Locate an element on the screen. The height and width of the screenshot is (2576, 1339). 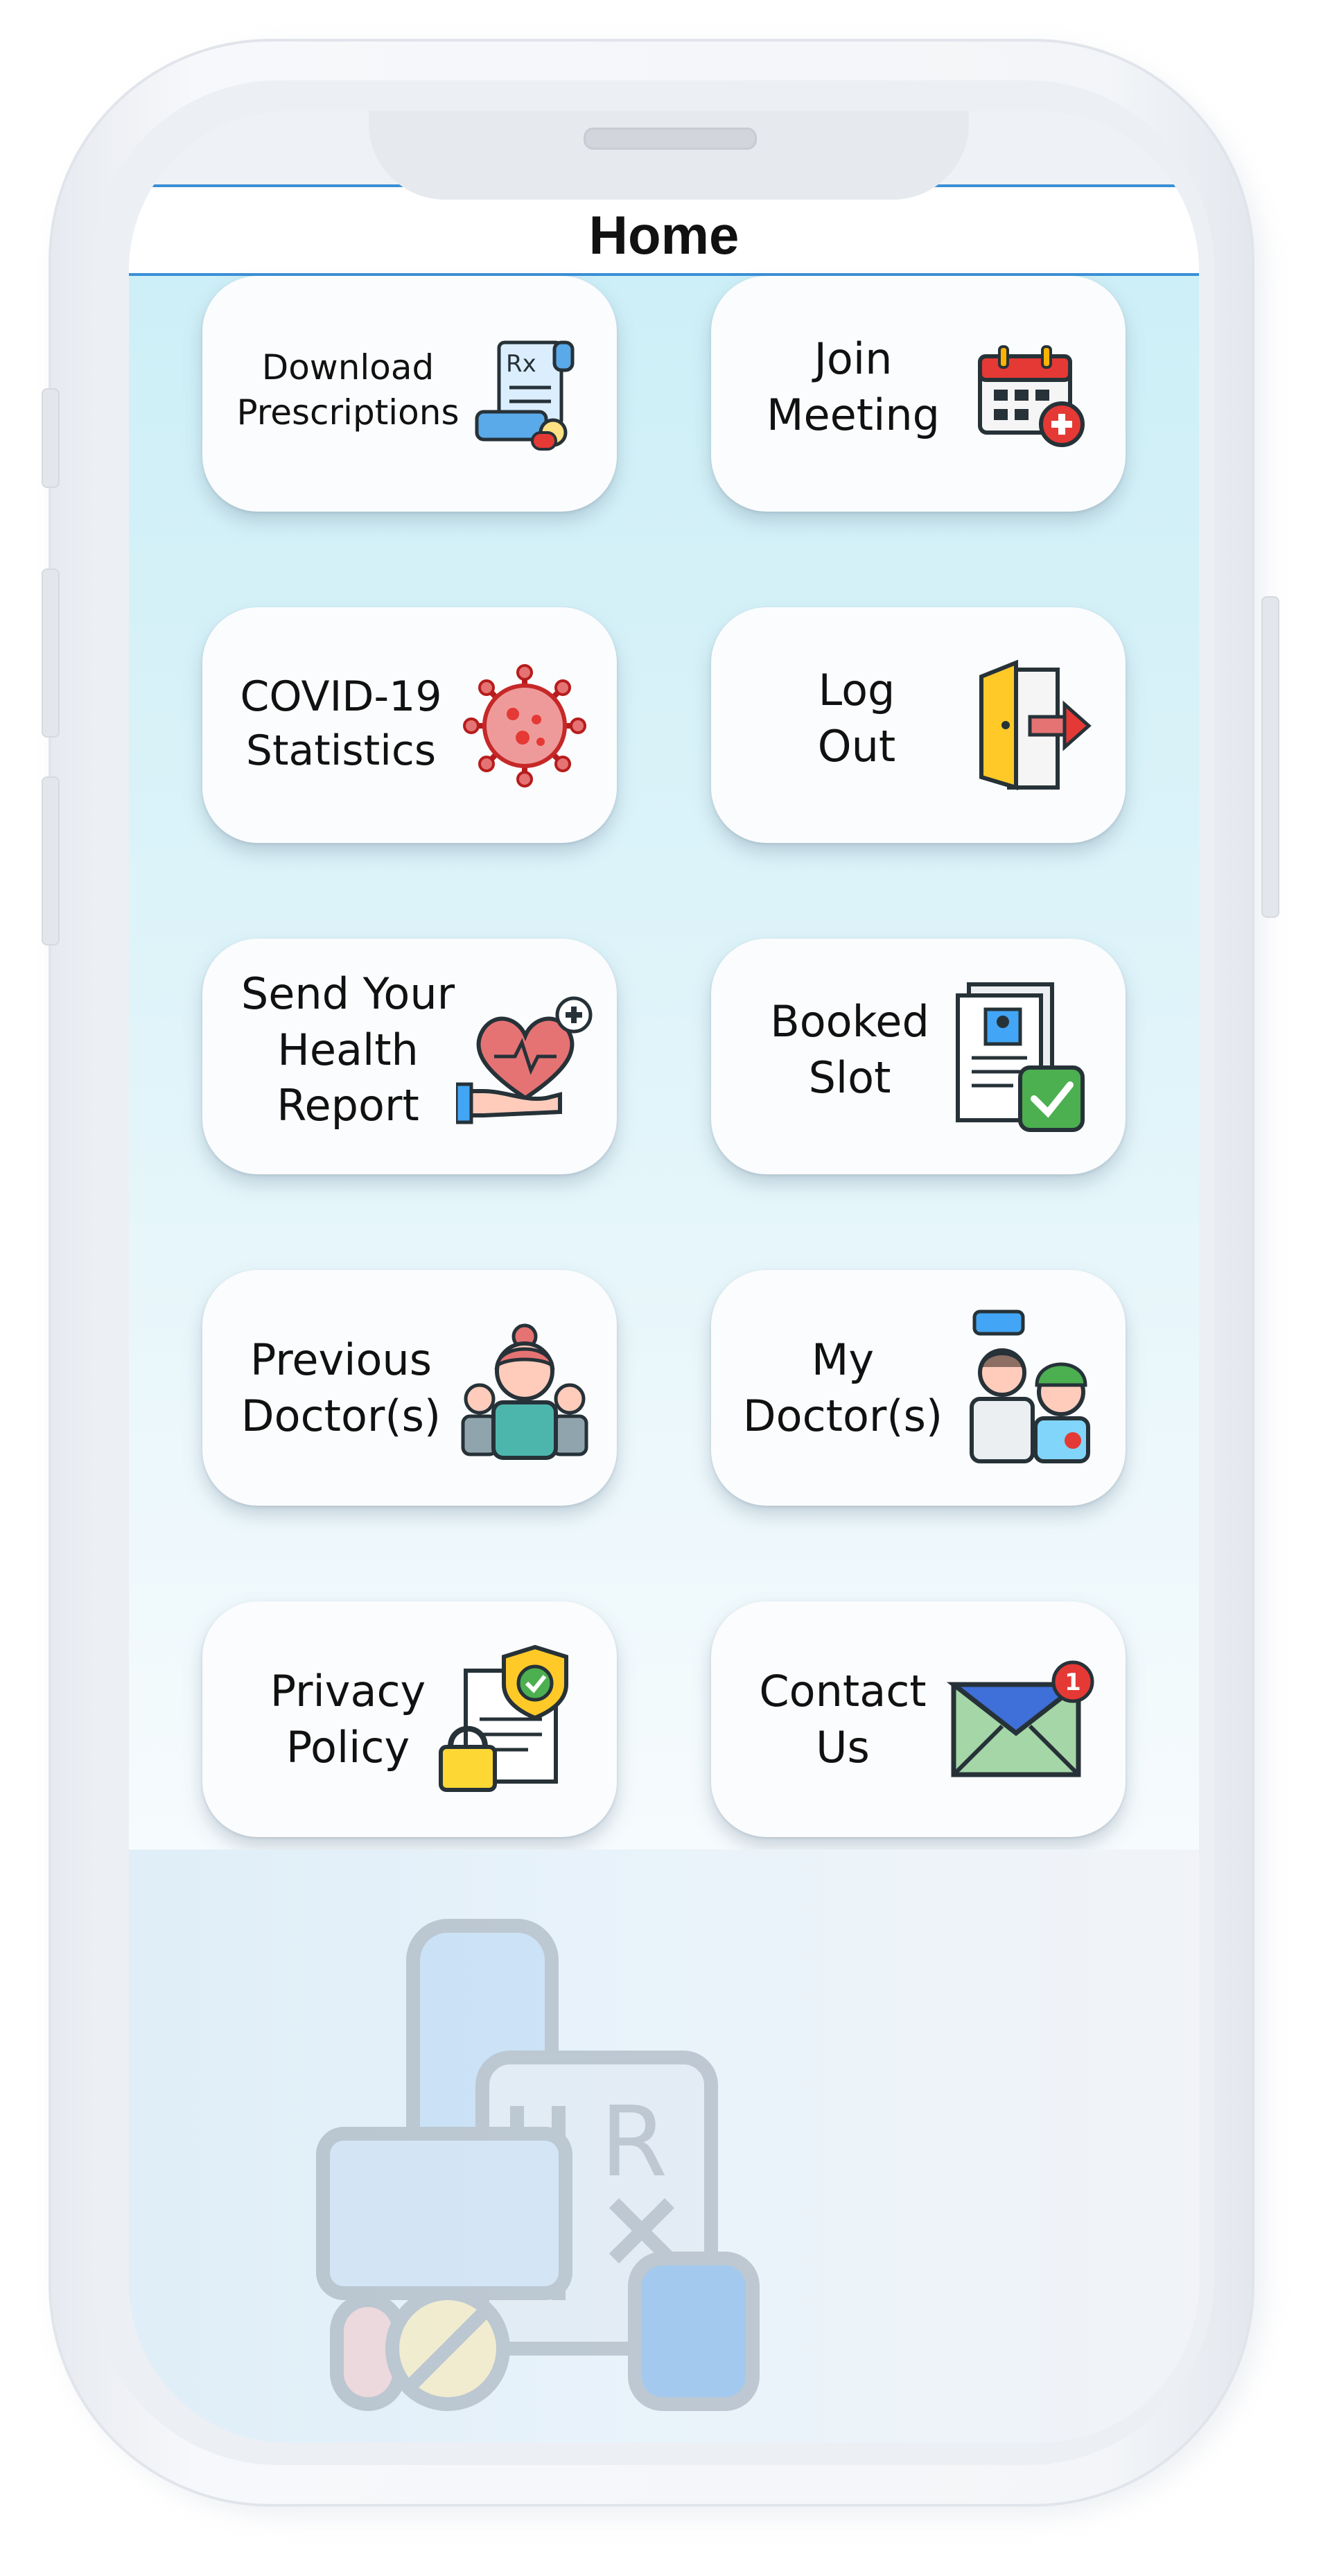
tile-label: Previous Doctor(s) is located at coordinates (340, 1387).